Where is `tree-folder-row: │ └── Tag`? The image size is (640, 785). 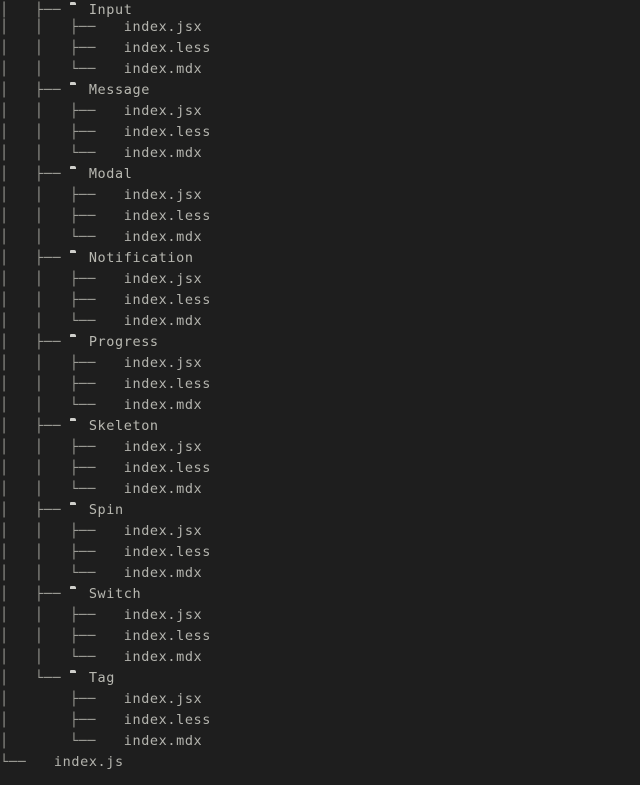
tree-folder-row: │ └── Tag is located at coordinates (320, 678).